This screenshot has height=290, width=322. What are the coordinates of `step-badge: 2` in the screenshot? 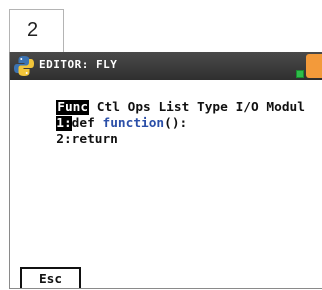 It's located at (36, 31).